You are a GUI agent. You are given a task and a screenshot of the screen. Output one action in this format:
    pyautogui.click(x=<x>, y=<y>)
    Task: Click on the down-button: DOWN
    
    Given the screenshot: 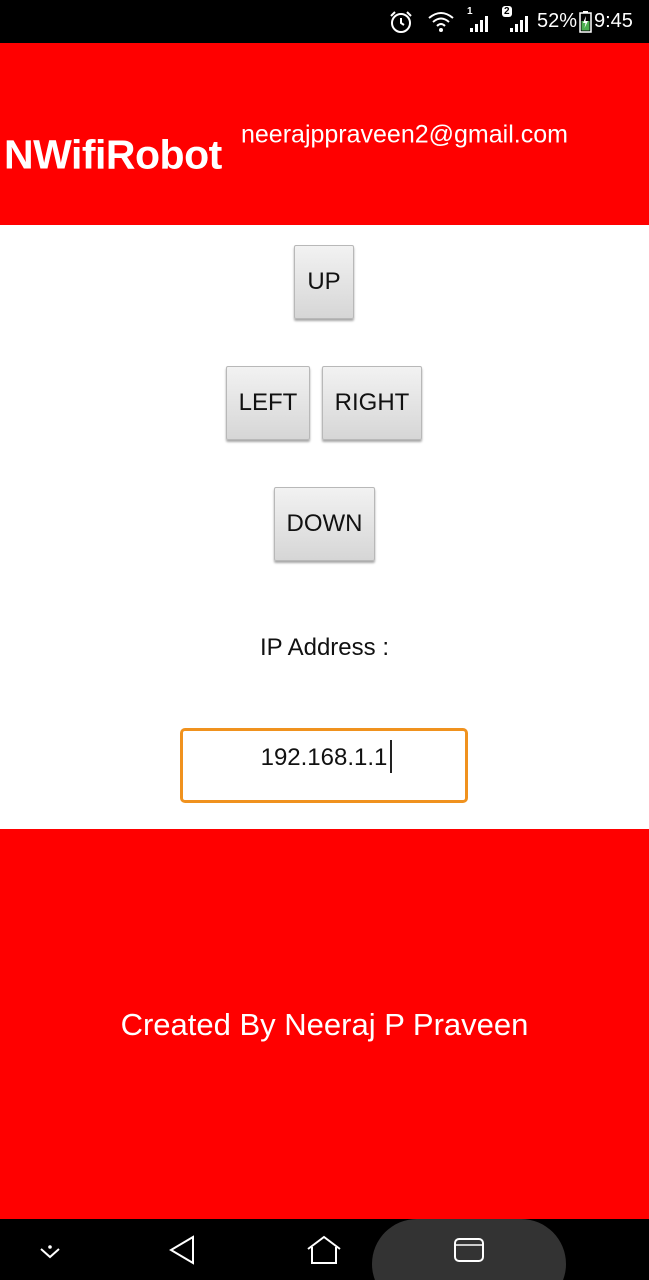 What is the action you would take?
    pyautogui.click(x=324, y=524)
    